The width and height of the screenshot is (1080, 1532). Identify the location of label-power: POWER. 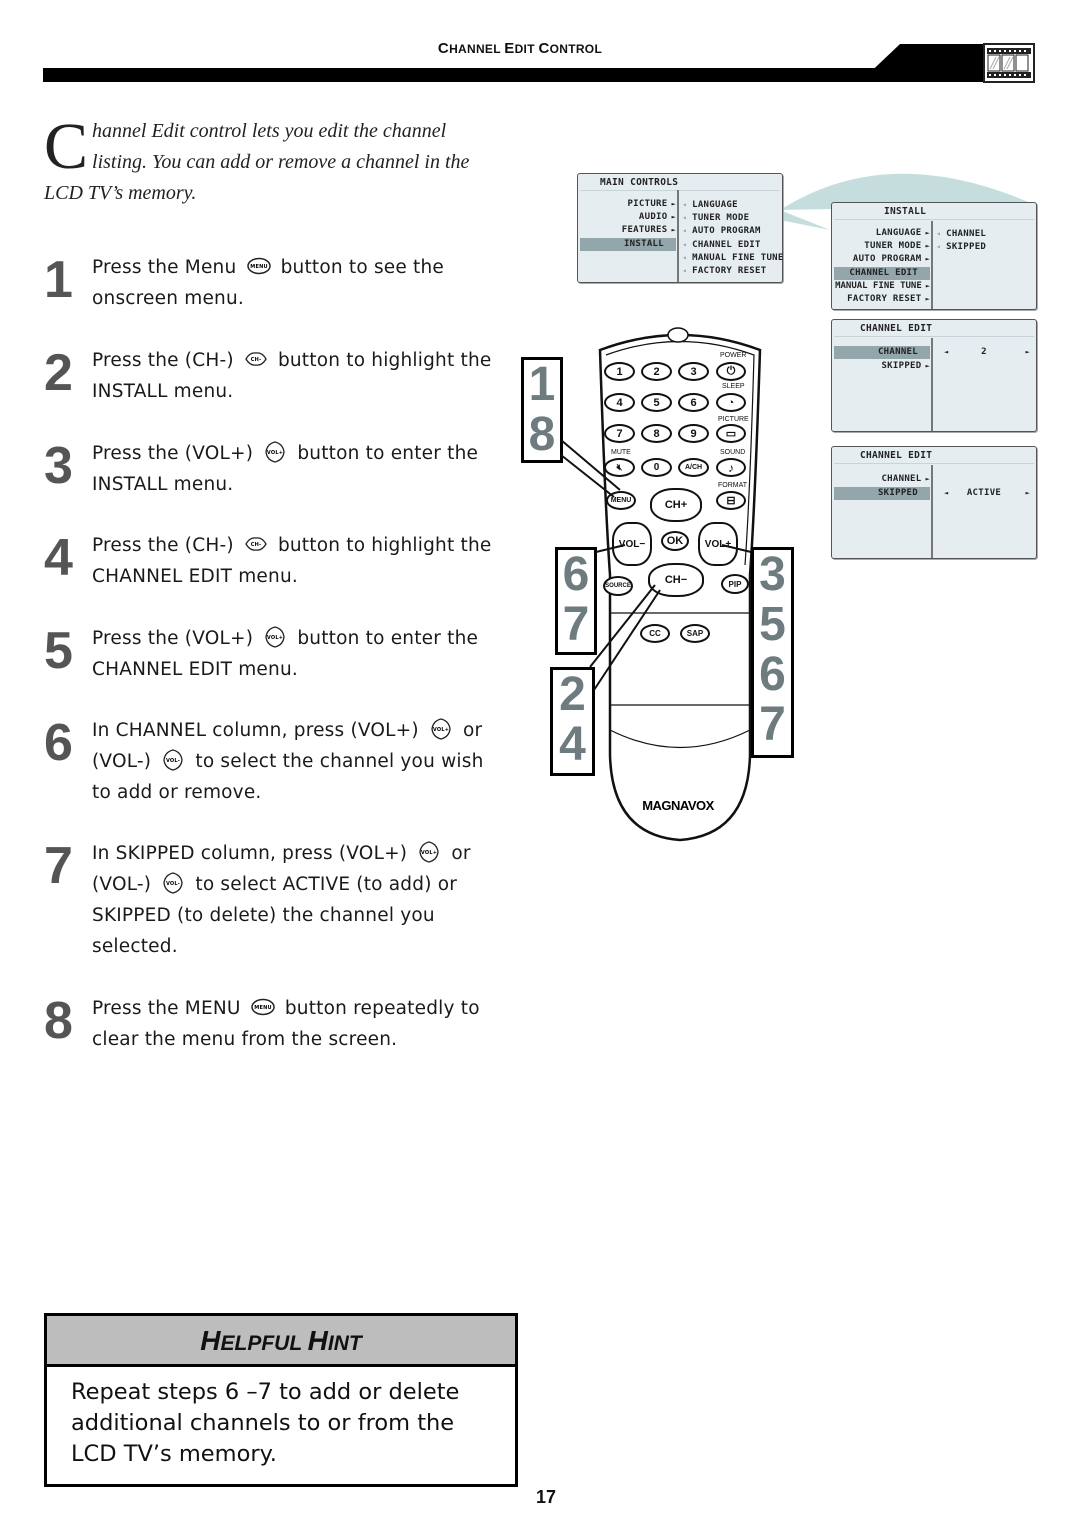
(733, 355).